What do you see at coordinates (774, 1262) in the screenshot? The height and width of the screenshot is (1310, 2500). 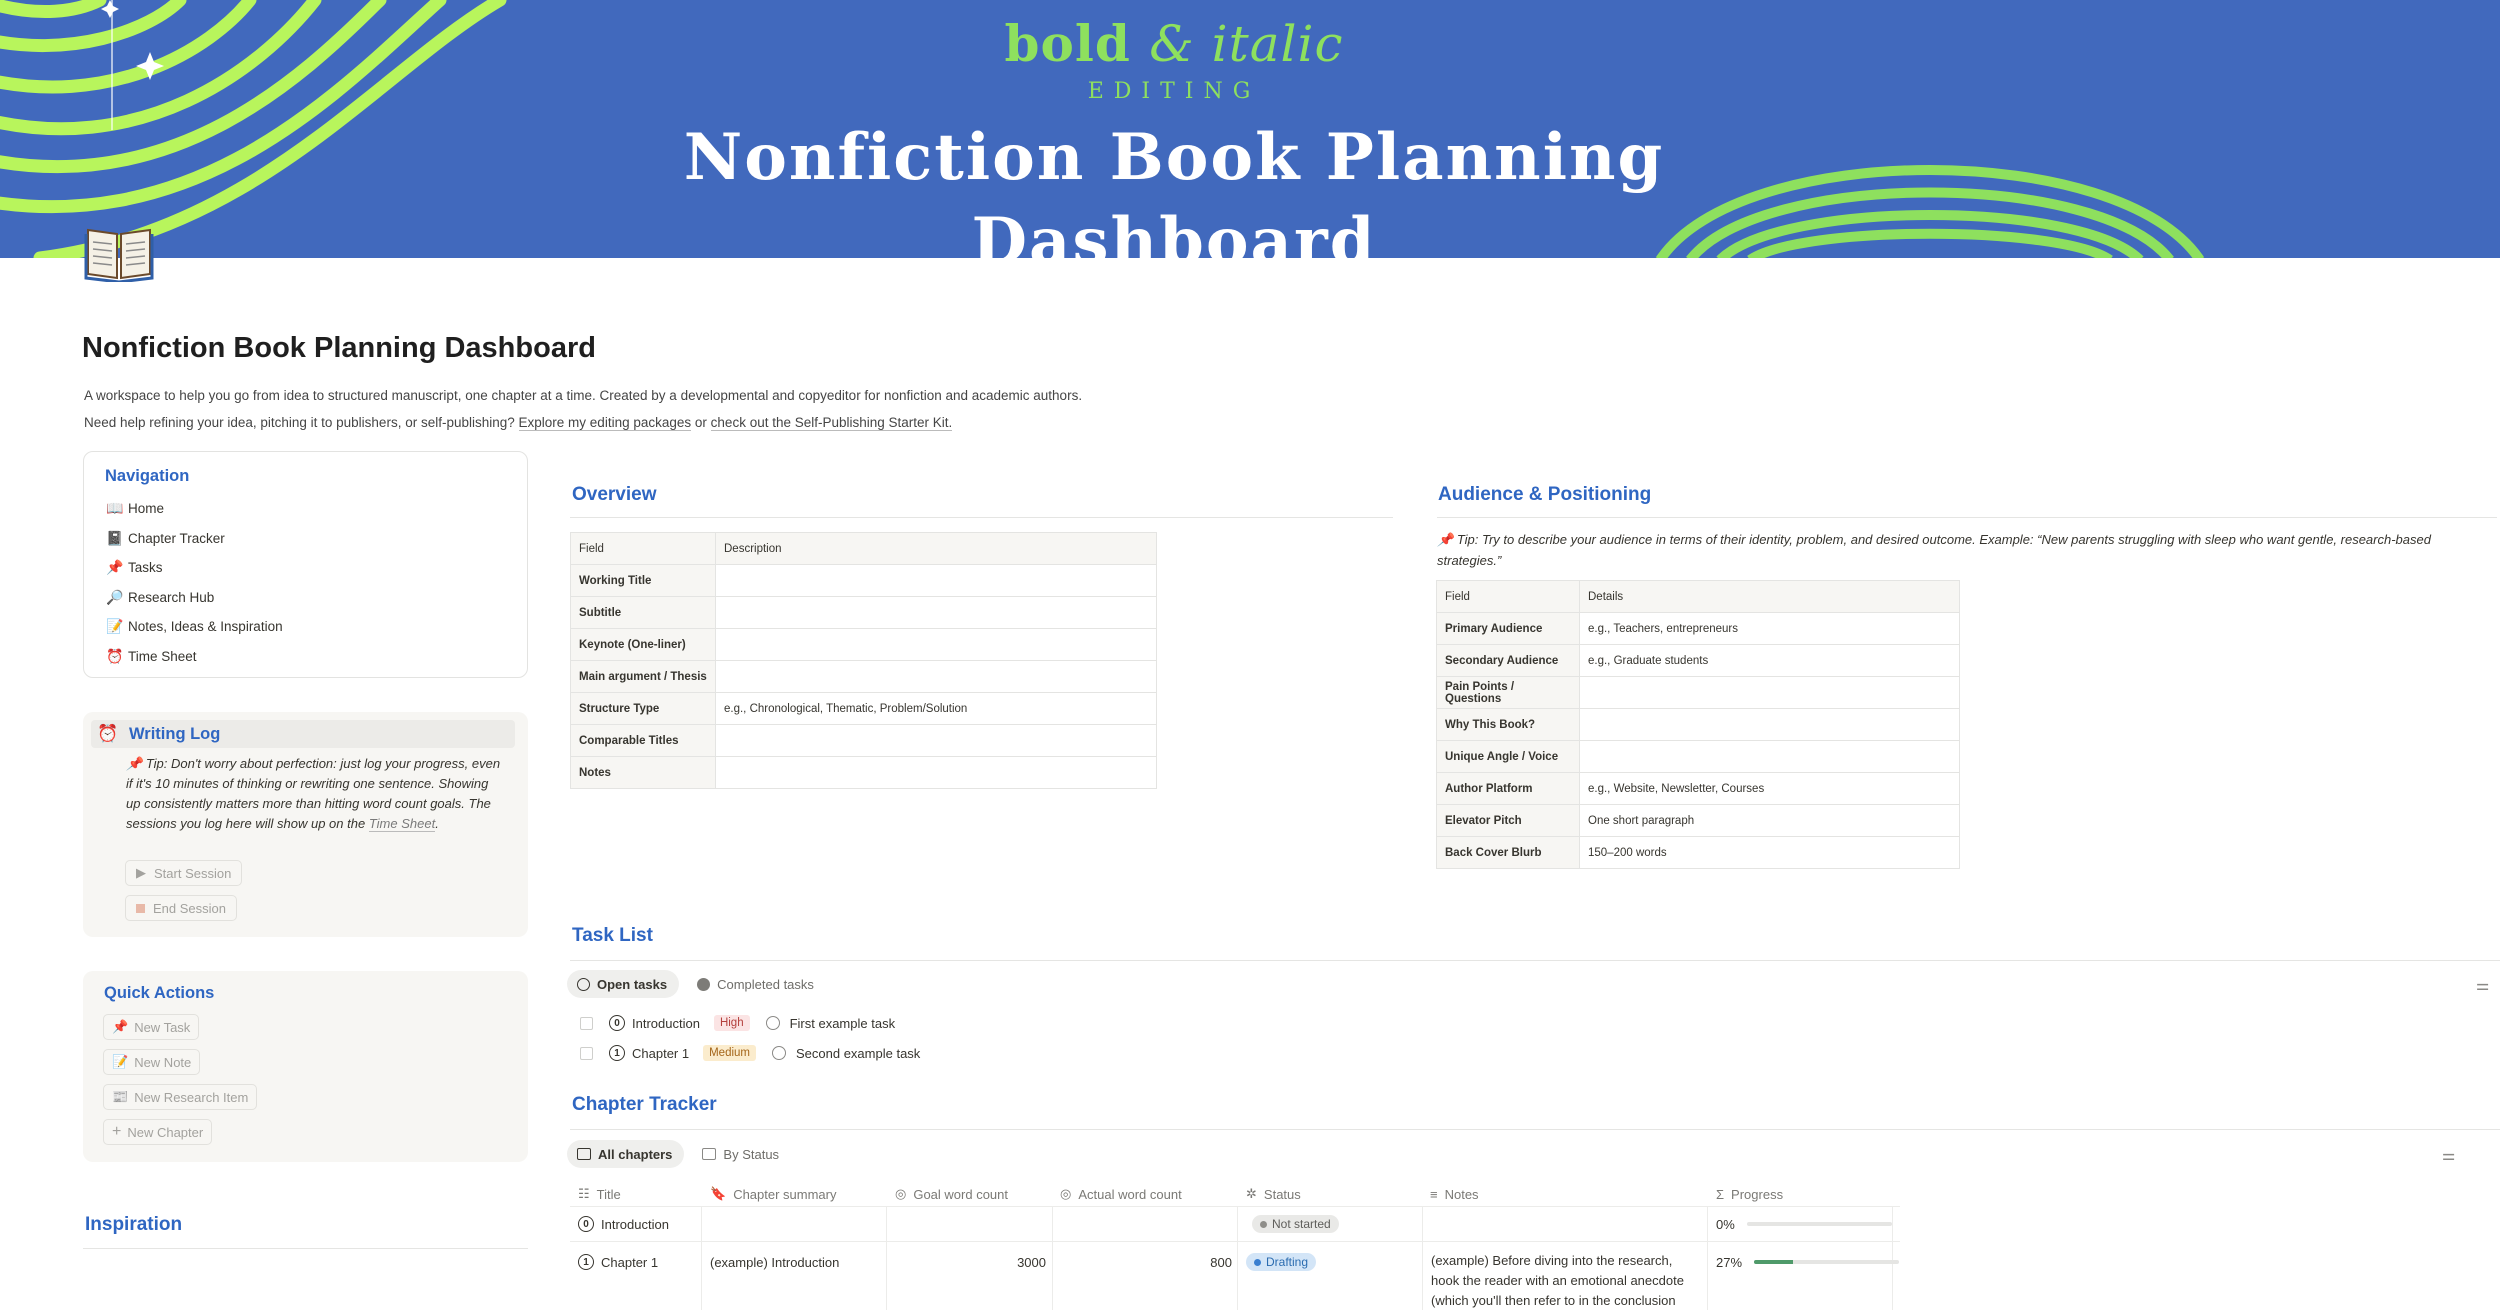 I see `summary-cell: (example) Introduction` at bounding box center [774, 1262].